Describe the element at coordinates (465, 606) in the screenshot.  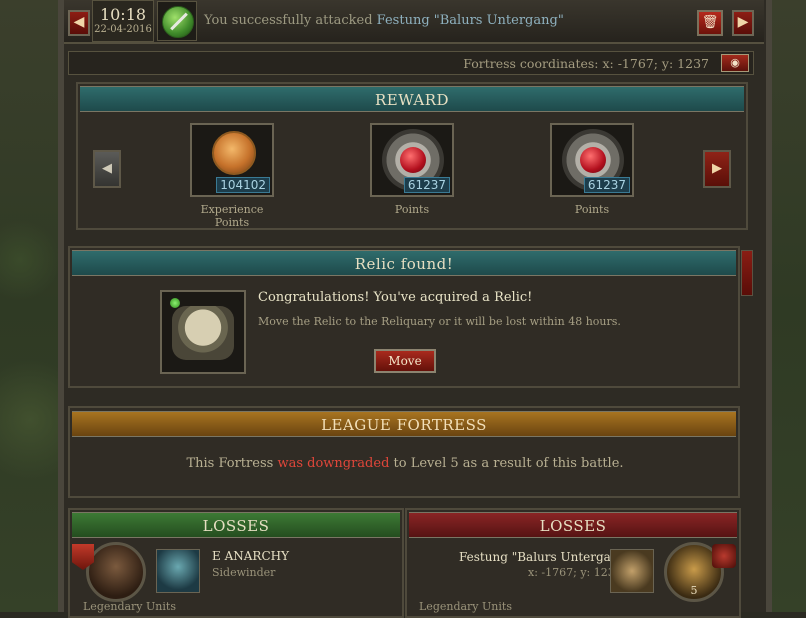
I see `defender-units-label: Legendary Units` at that location.